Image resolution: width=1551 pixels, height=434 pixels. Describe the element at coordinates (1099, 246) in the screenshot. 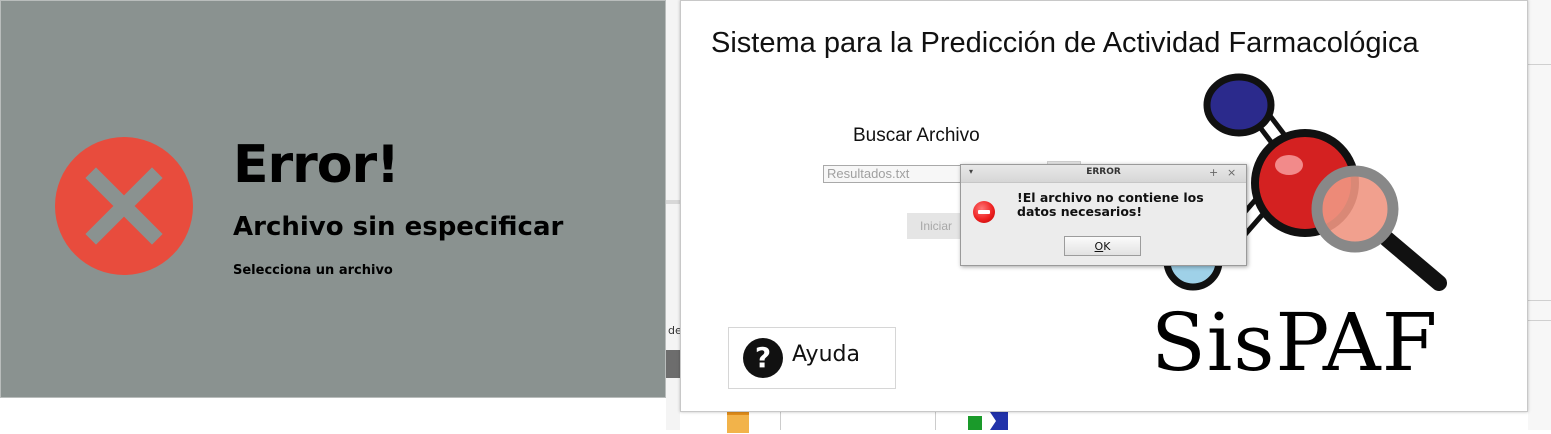

I see `ok-button-label: O` at that location.